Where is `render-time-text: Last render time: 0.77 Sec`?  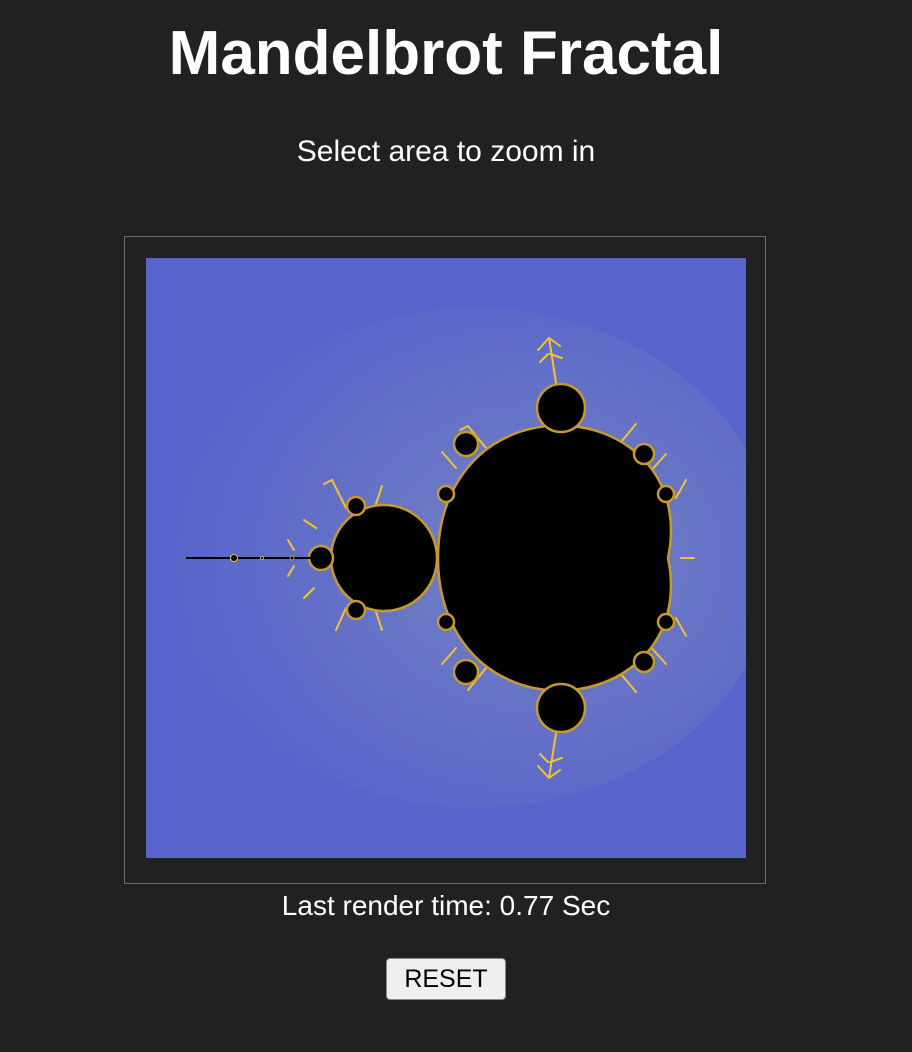 render-time-text: Last render time: 0.77 Sec is located at coordinates (446, 905).